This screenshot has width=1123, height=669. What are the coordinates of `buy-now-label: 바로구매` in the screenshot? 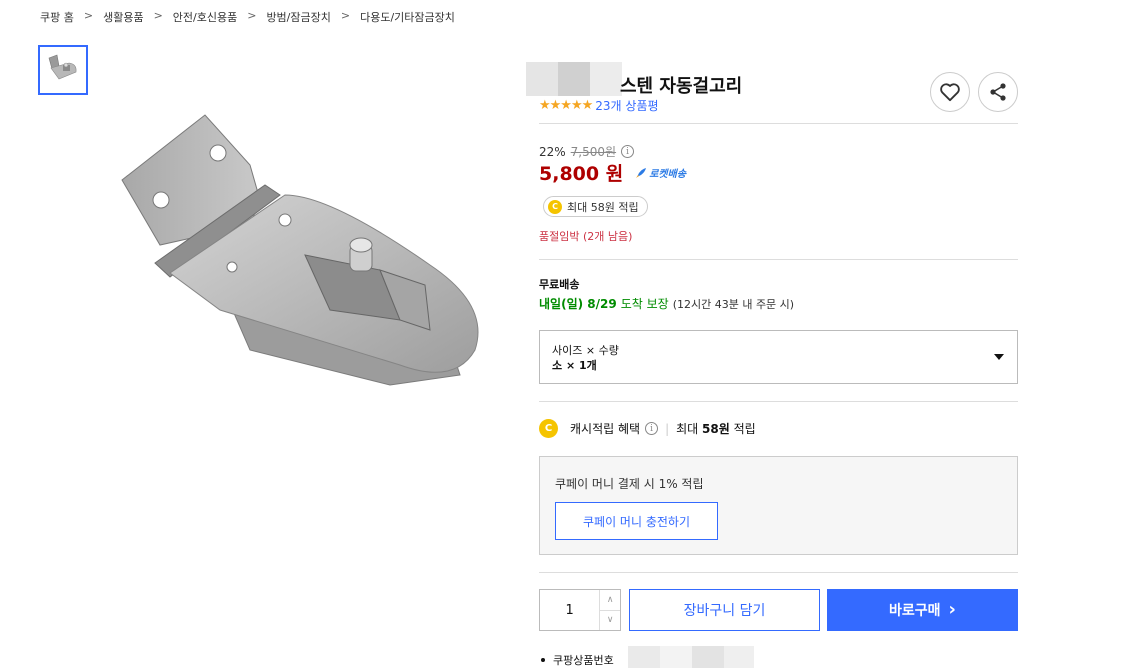 It's located at (915, 611).